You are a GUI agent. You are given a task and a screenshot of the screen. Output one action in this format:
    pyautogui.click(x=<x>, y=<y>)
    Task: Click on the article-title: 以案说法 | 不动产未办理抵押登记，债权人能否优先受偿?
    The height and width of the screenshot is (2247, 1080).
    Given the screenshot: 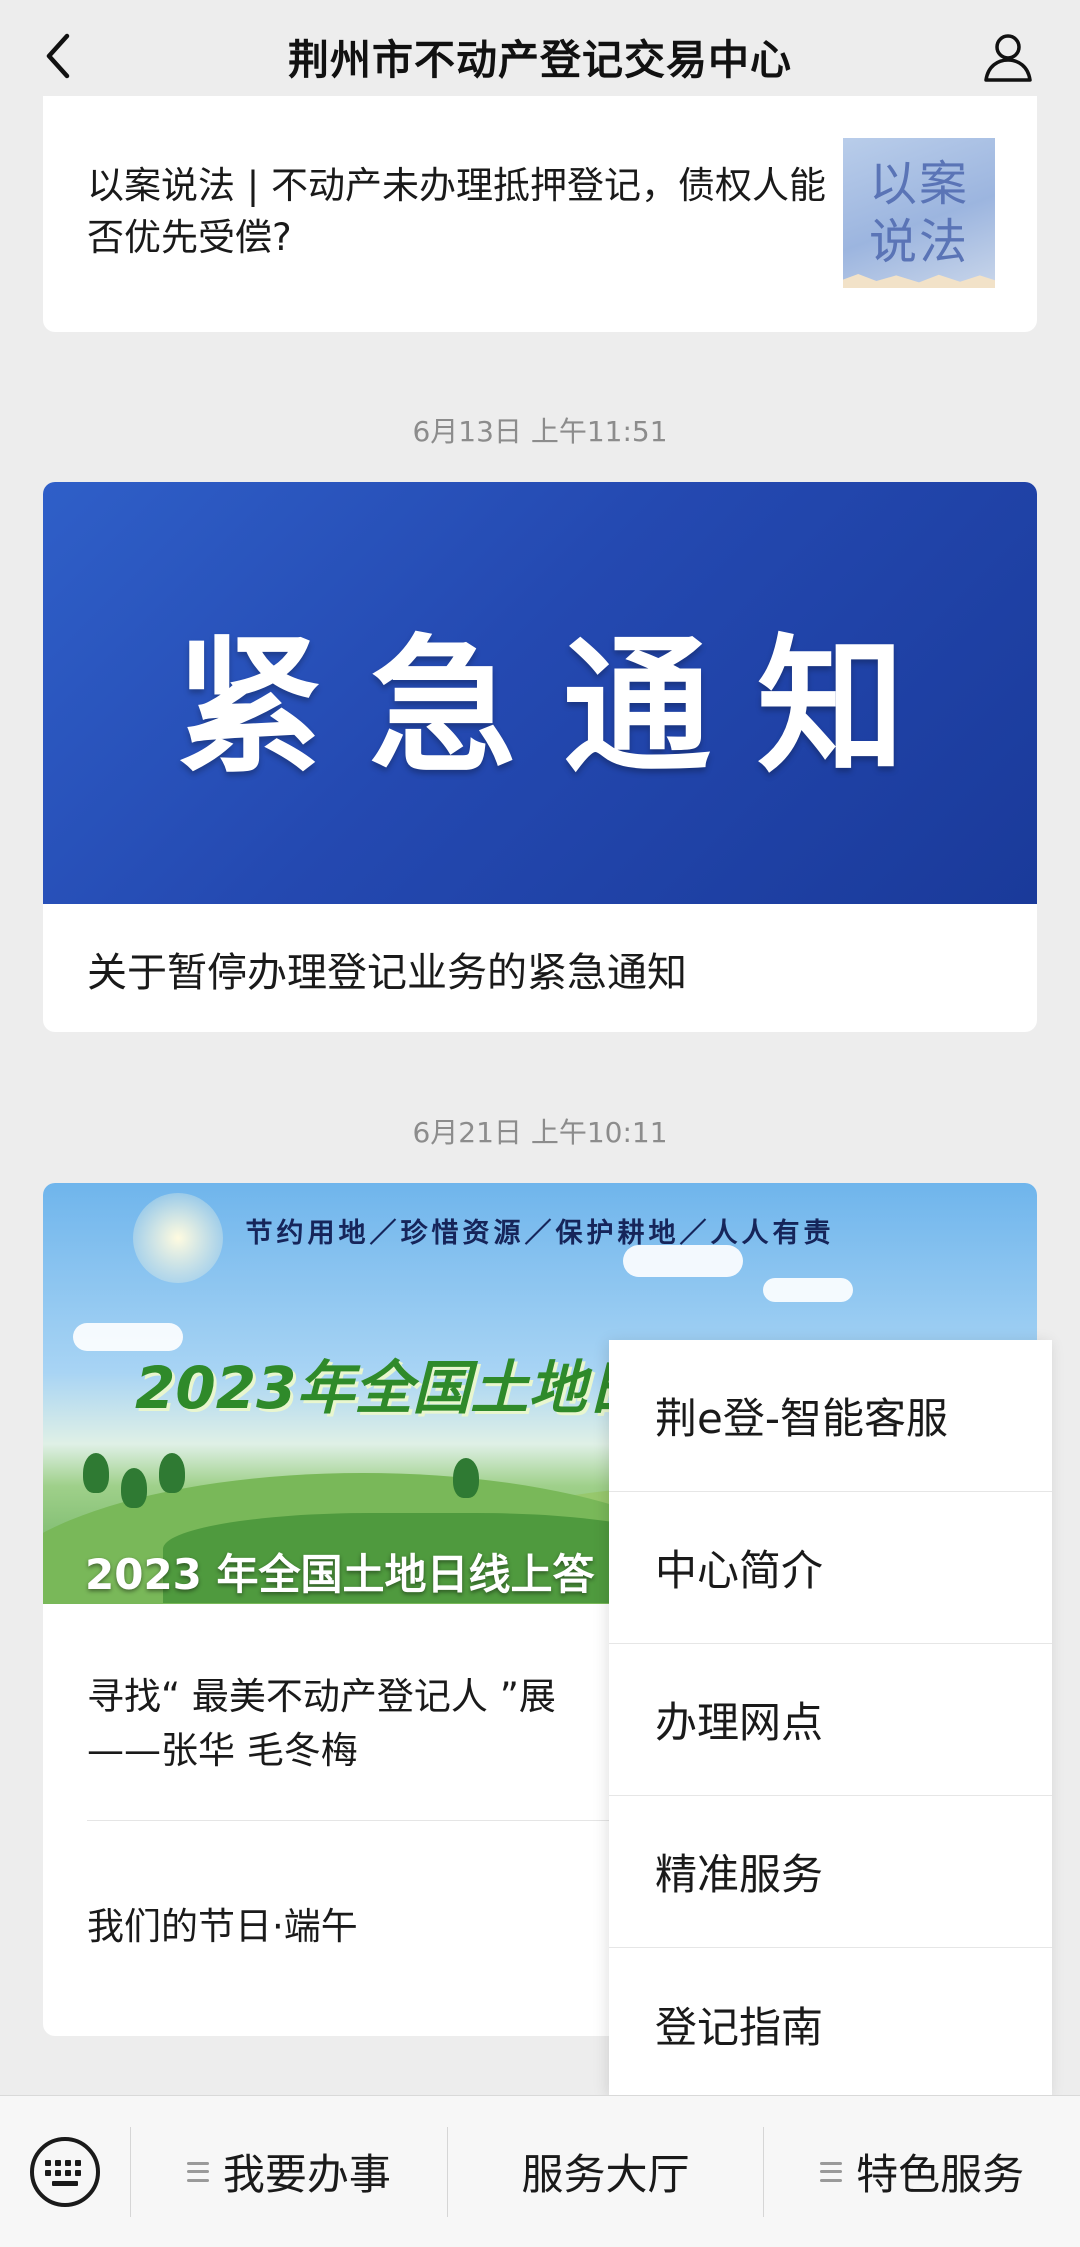 What is the action you would take?
    pyautogui.click(x=456, y=211)
    